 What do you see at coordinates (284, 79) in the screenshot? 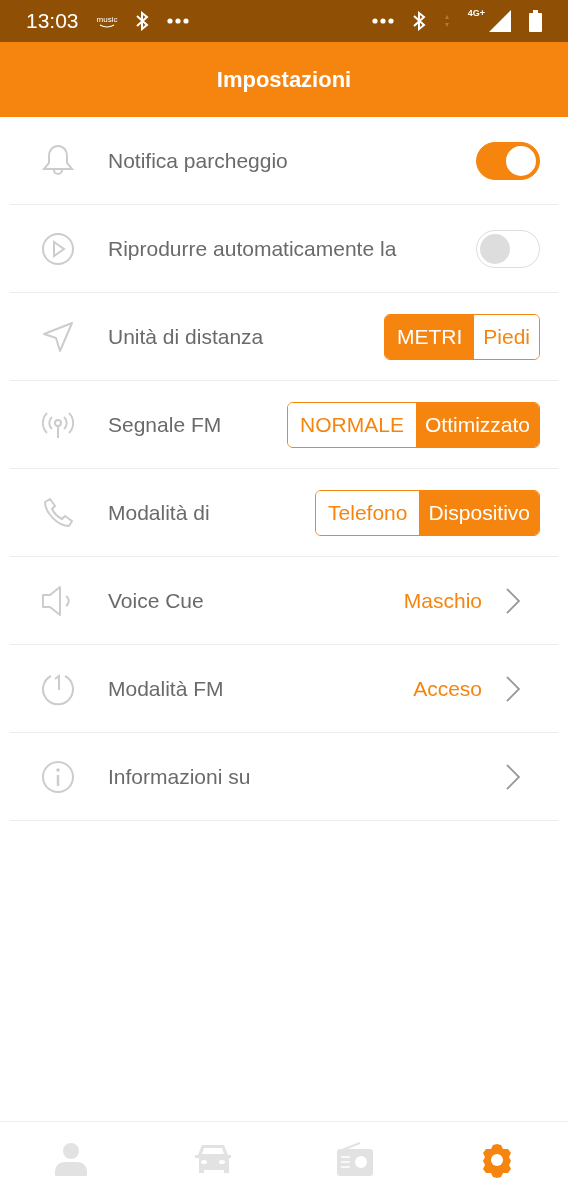
I see `screen-title: Impostazioni` at bounding box center [284, 79].